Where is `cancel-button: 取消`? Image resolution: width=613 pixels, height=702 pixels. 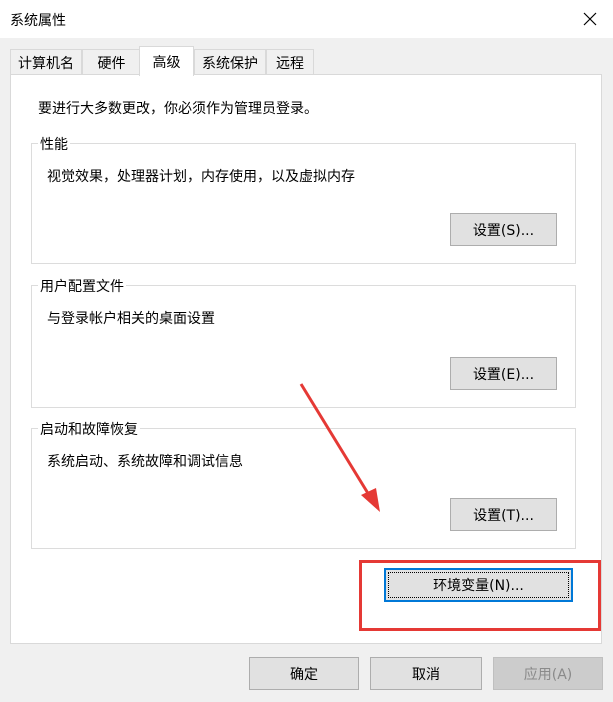 cancel-button: 取消 is located at coordinates (426, 673).